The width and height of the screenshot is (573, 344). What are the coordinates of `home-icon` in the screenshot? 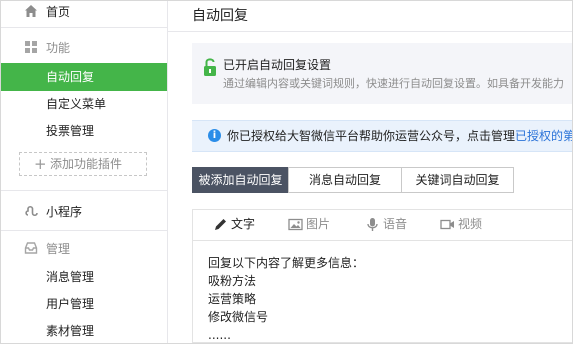 It's located at (31, 11).